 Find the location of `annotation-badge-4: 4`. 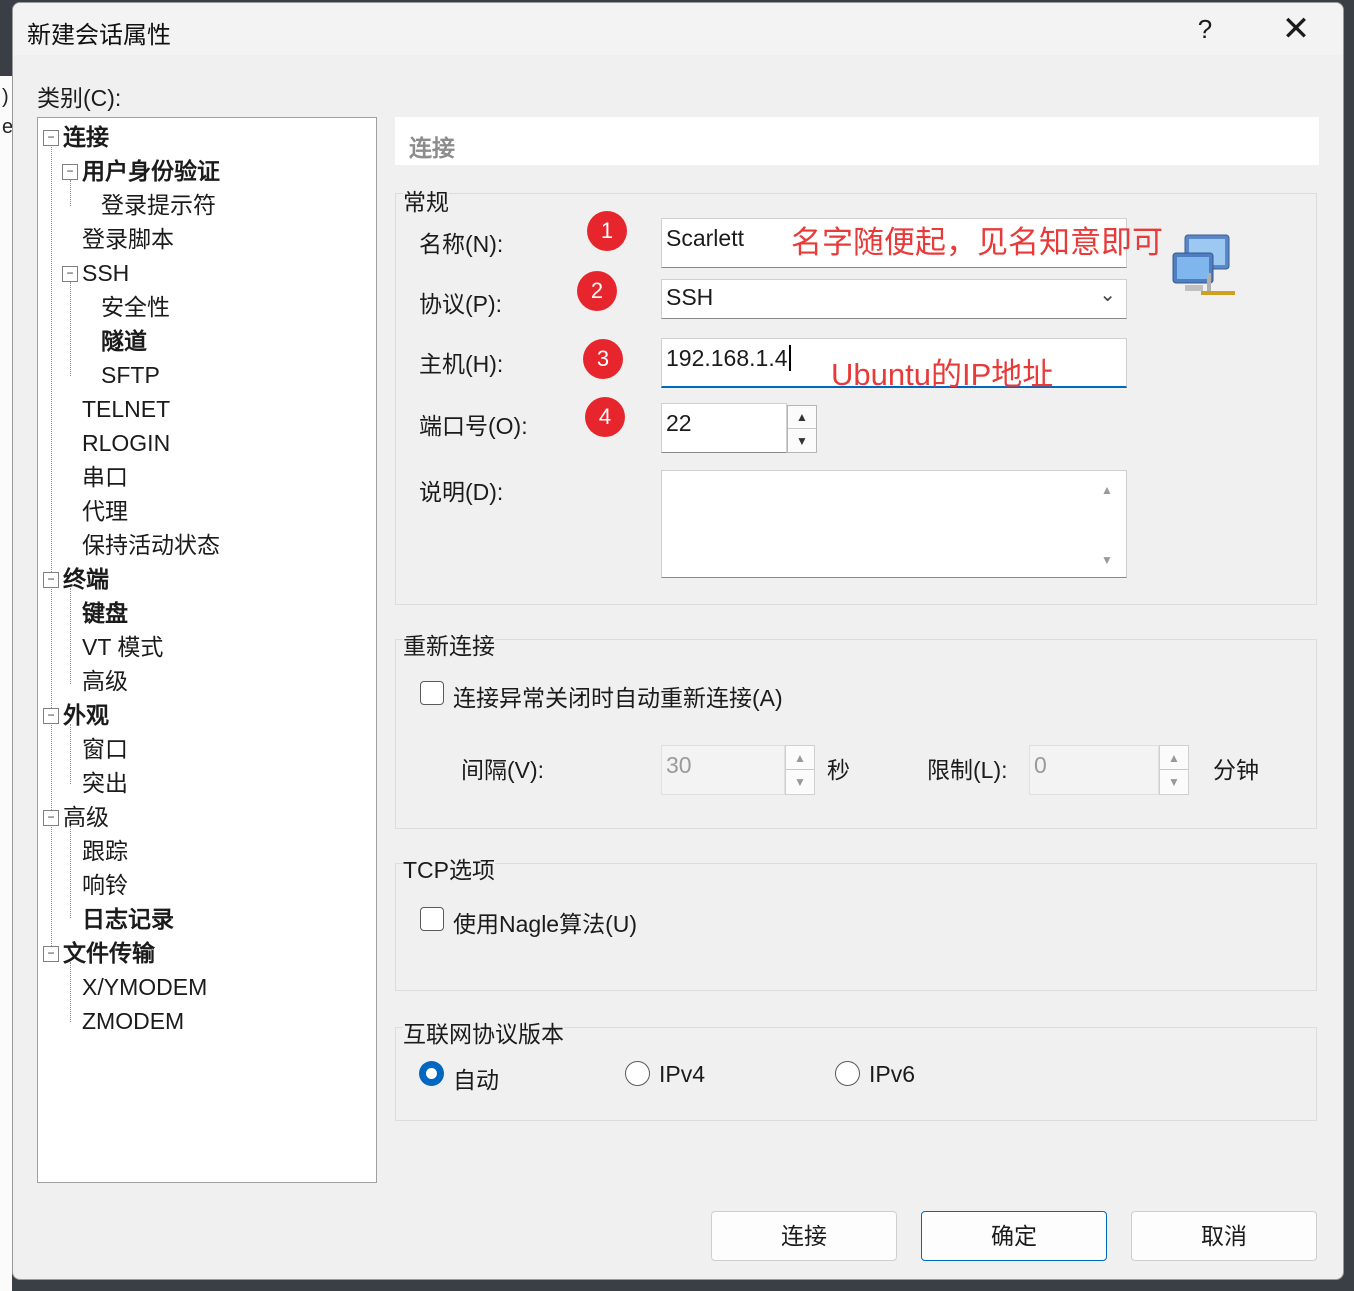

annotation-badge-4: 4 is located at coordinates (605, 417).